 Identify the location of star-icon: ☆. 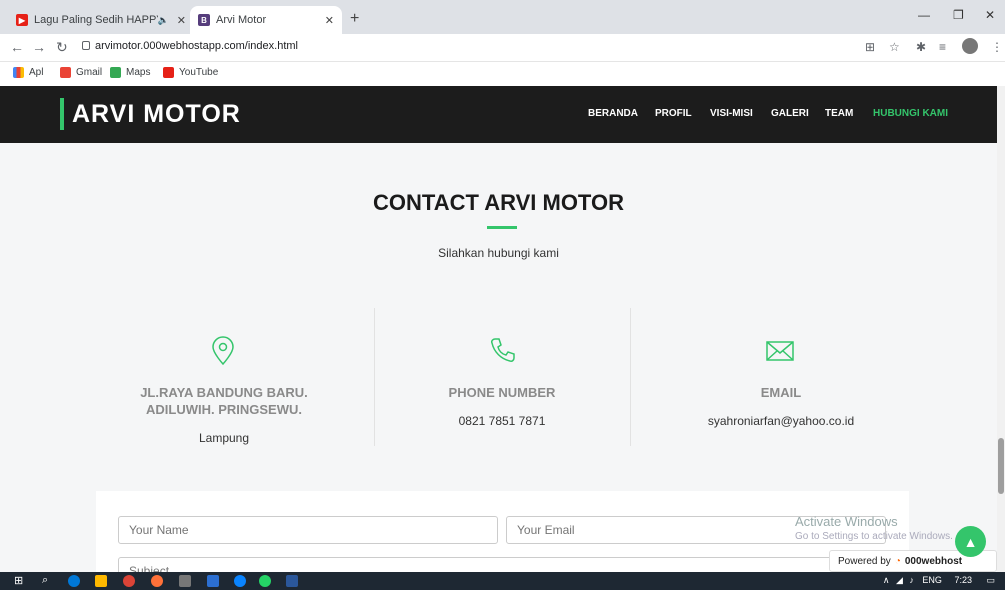
(894, 47).